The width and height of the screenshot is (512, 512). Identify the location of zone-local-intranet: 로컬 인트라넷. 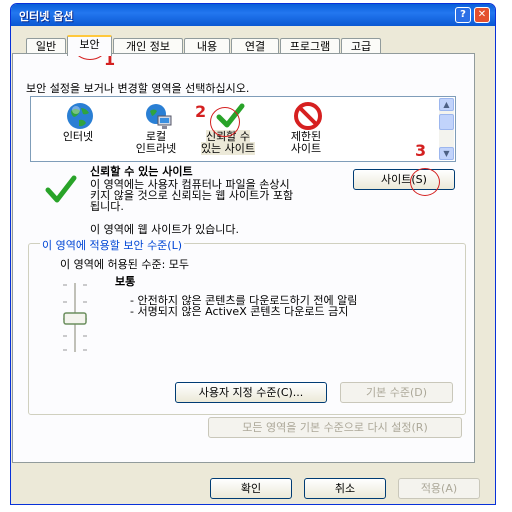
(156, 129).